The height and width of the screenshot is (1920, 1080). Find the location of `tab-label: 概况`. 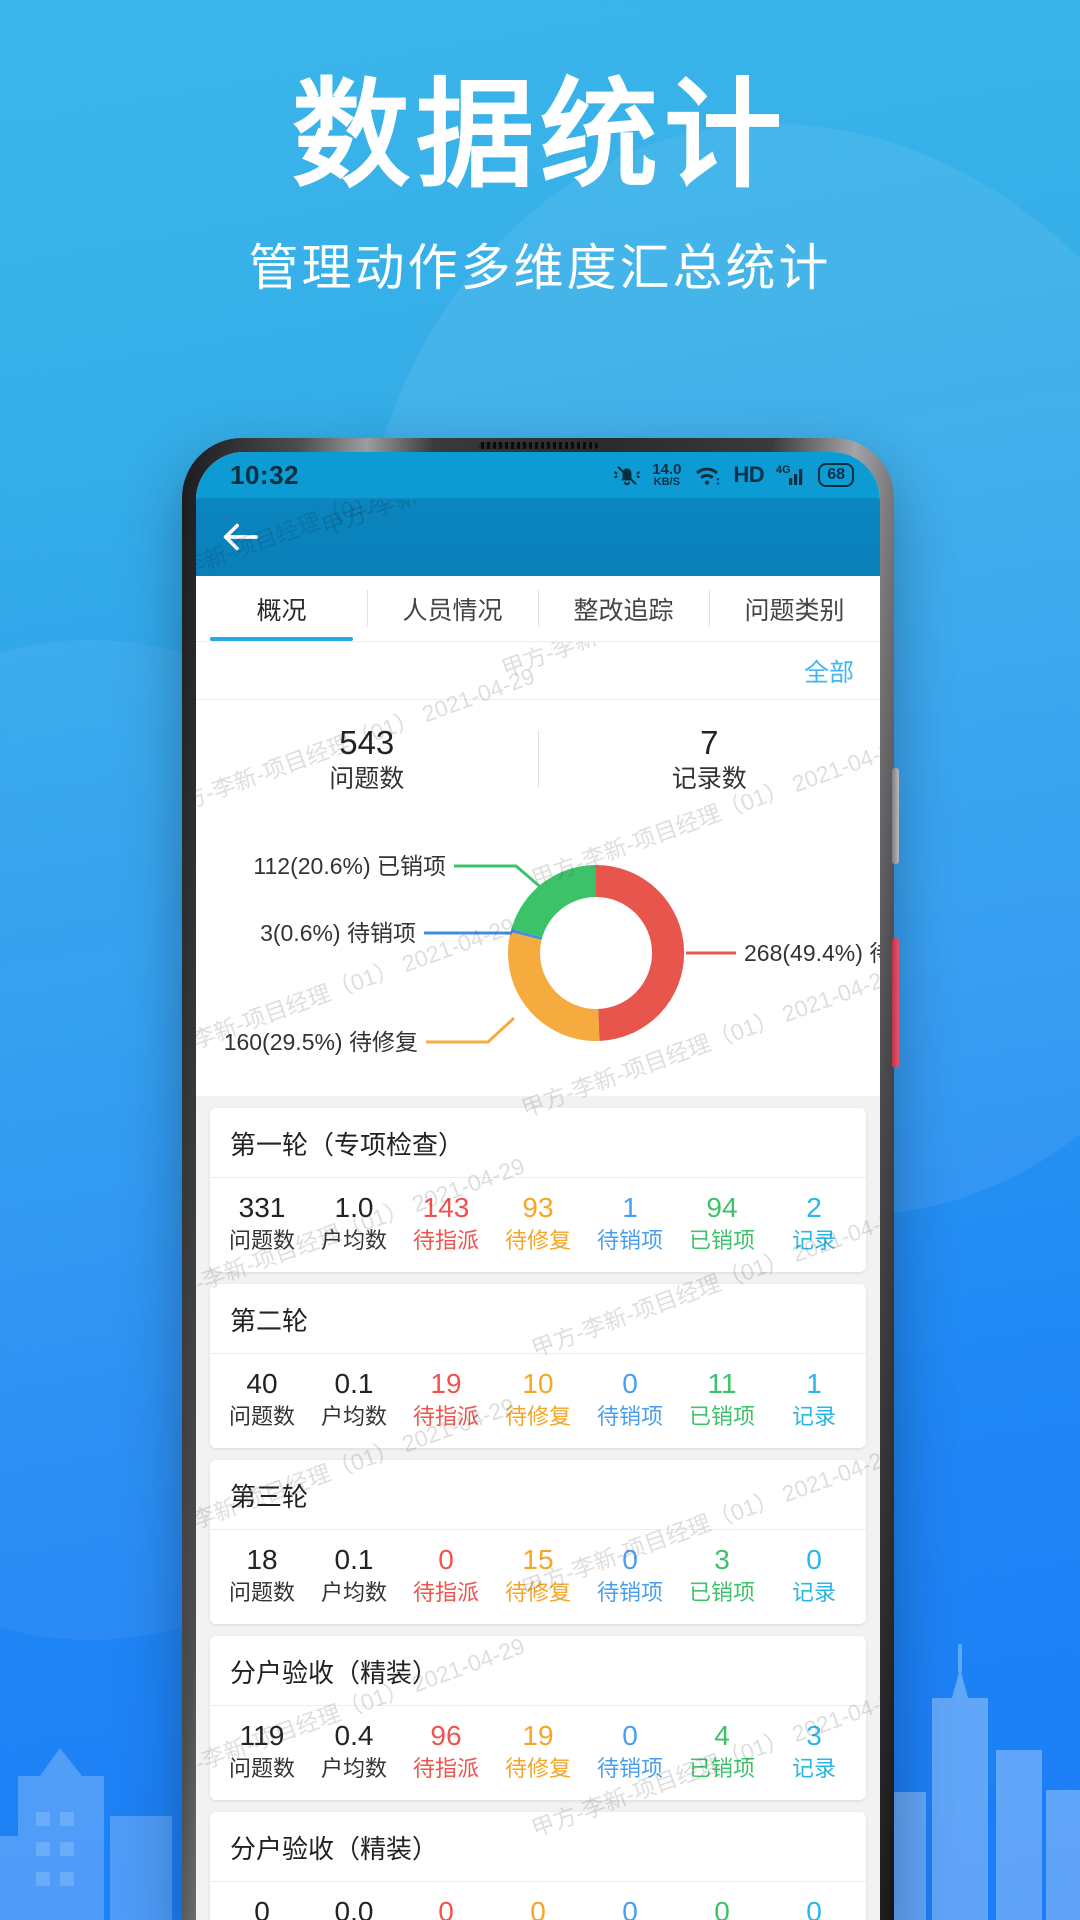

tab-label: 概况 is located at coordinates (281, 610).